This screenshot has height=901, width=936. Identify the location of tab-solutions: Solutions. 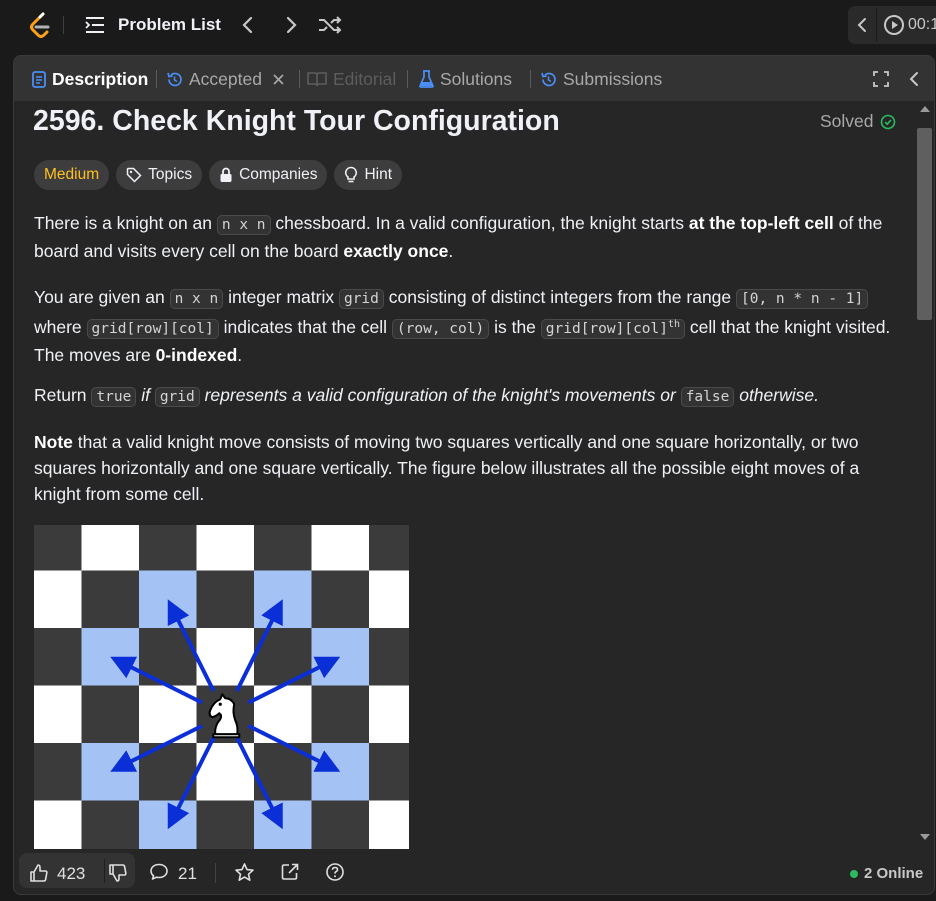
(465, 79).